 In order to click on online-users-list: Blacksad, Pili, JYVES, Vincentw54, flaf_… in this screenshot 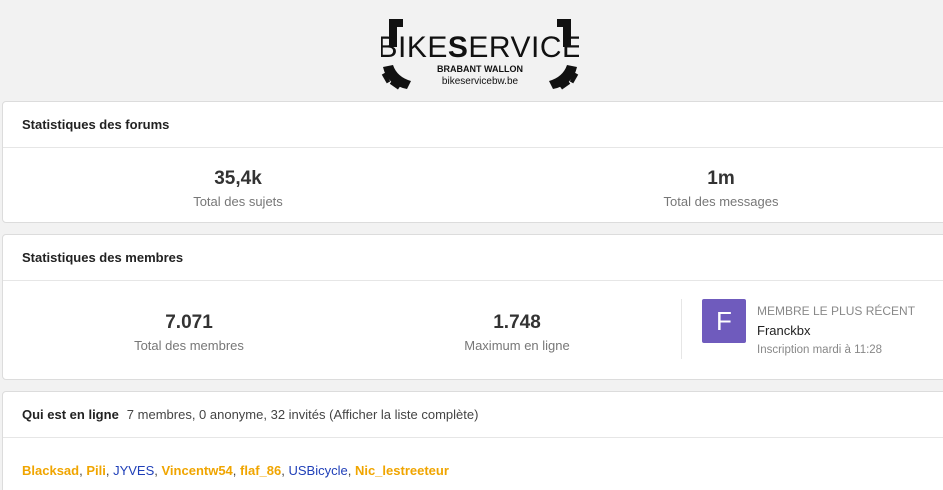, I will do `click(235, 470)`.